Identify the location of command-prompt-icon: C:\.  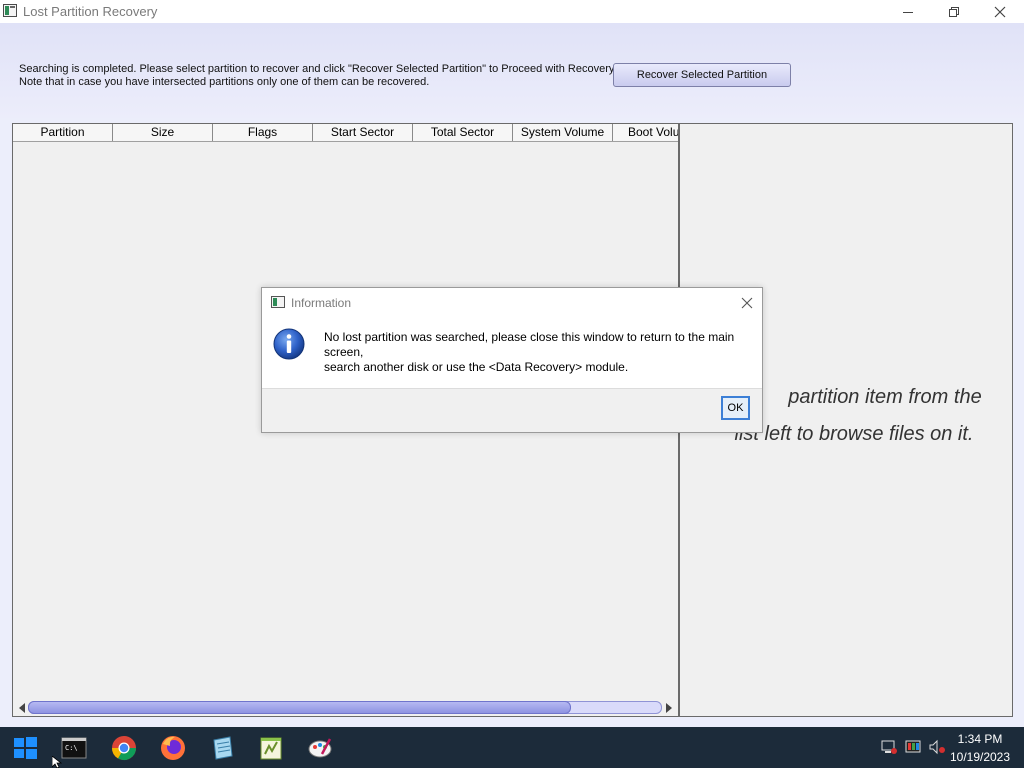
(74, 748).